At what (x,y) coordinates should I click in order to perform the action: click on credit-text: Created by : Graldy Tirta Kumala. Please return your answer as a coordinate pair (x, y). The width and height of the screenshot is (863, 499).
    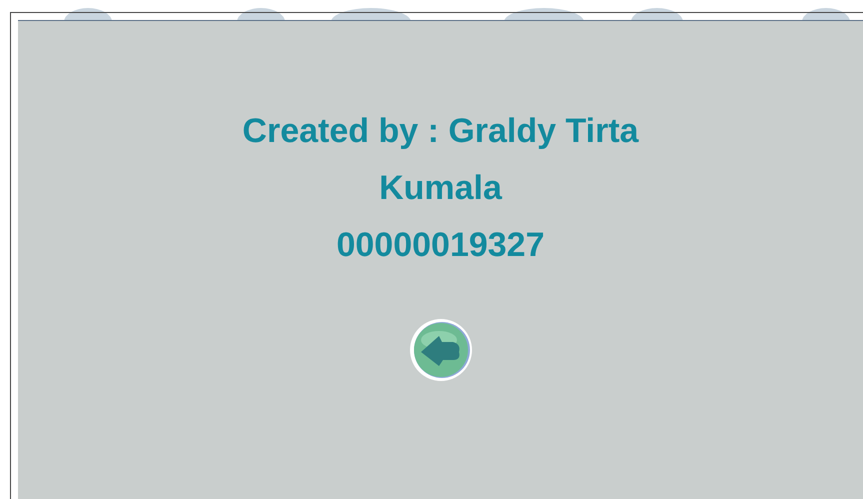
    Looking at the image, I should click on (440, 160).